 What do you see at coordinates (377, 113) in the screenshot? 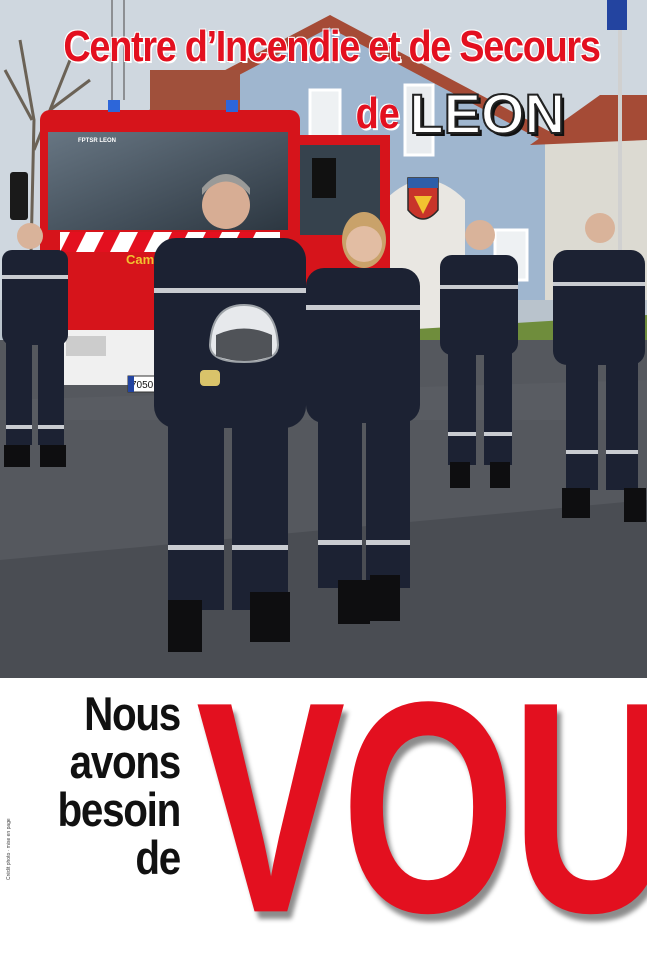
I see `station-name-prefix: de` at bounding box center [377, 113].